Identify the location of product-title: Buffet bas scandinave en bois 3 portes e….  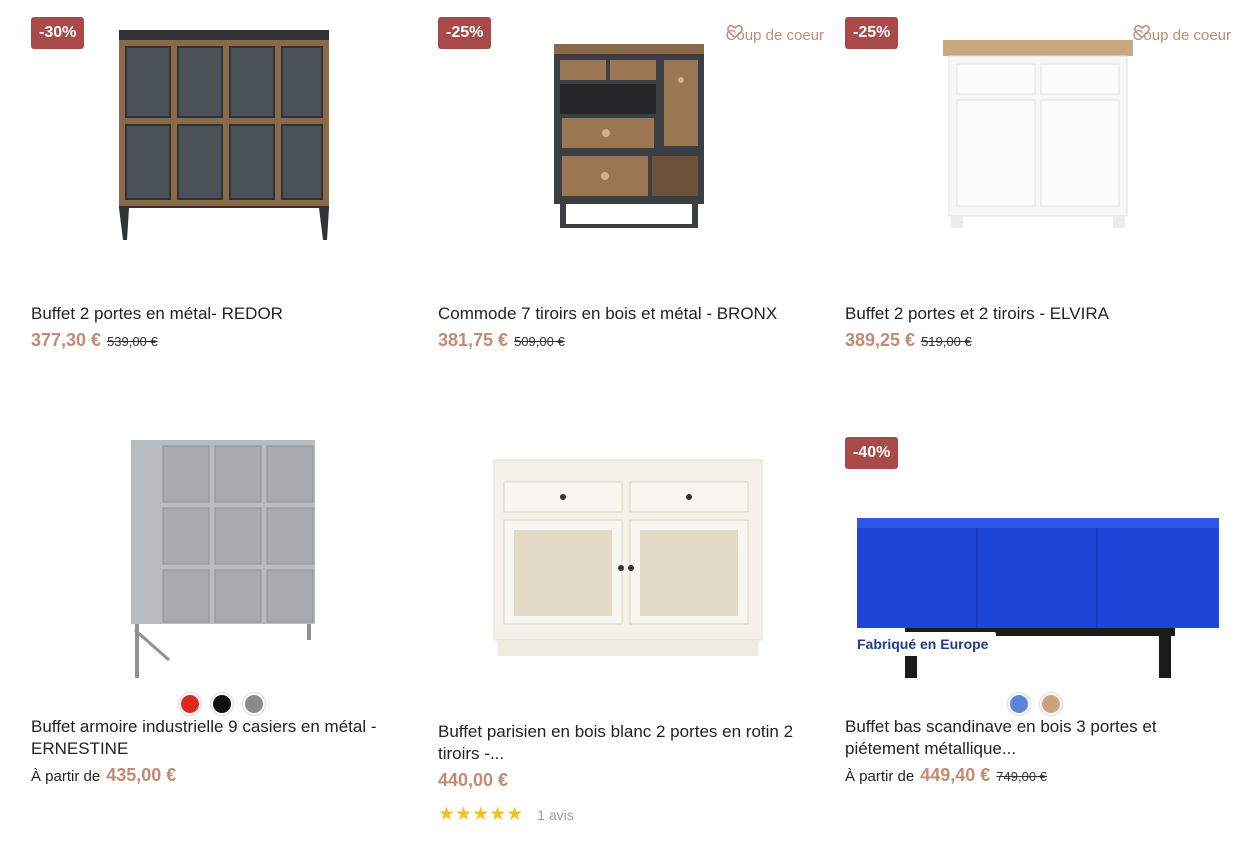
(1001, 738).